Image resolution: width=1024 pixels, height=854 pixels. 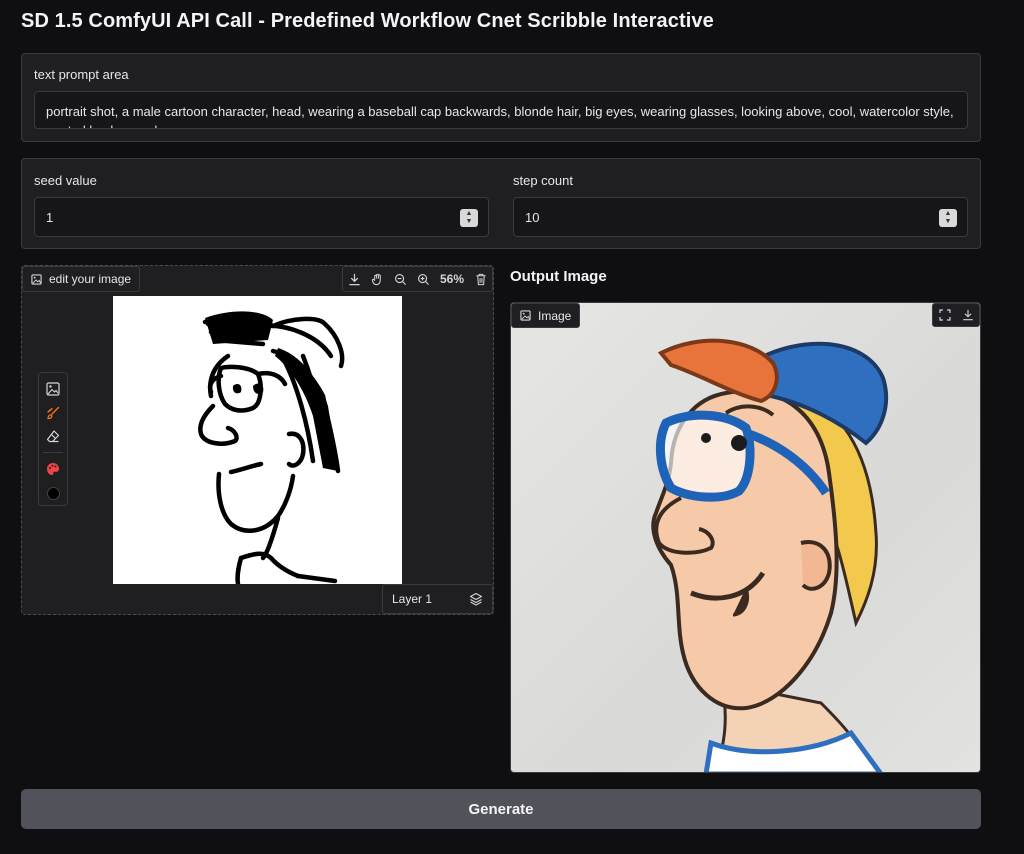 What do you see at coordinates (543, 180) in the screenshot?
I see `steps-label: step count` at bounding box center [543, 180].